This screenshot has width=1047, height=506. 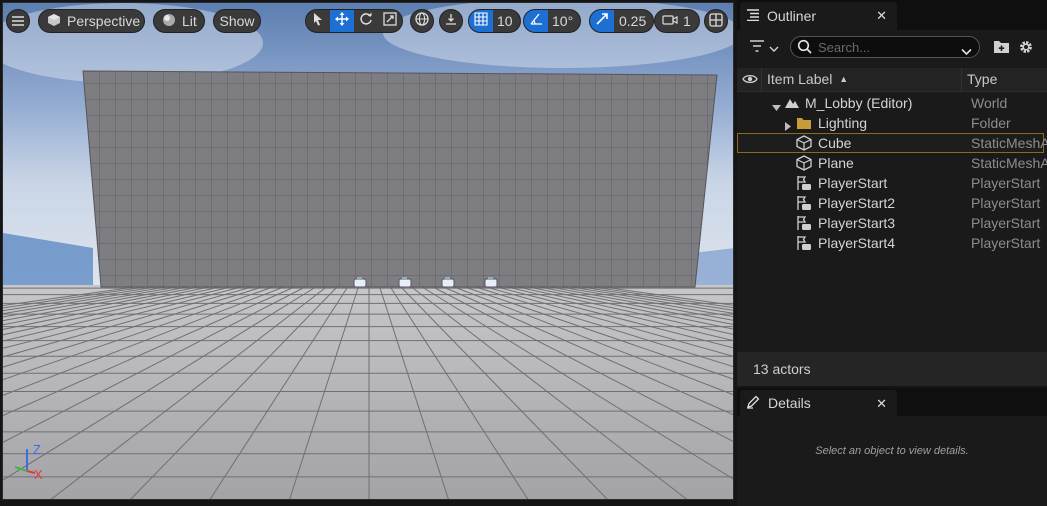 What do you see at coordinates (859, 103) in the screenshot?
I see `row-label: M_Lobby (Editor)` at bounding box center [859, 103].